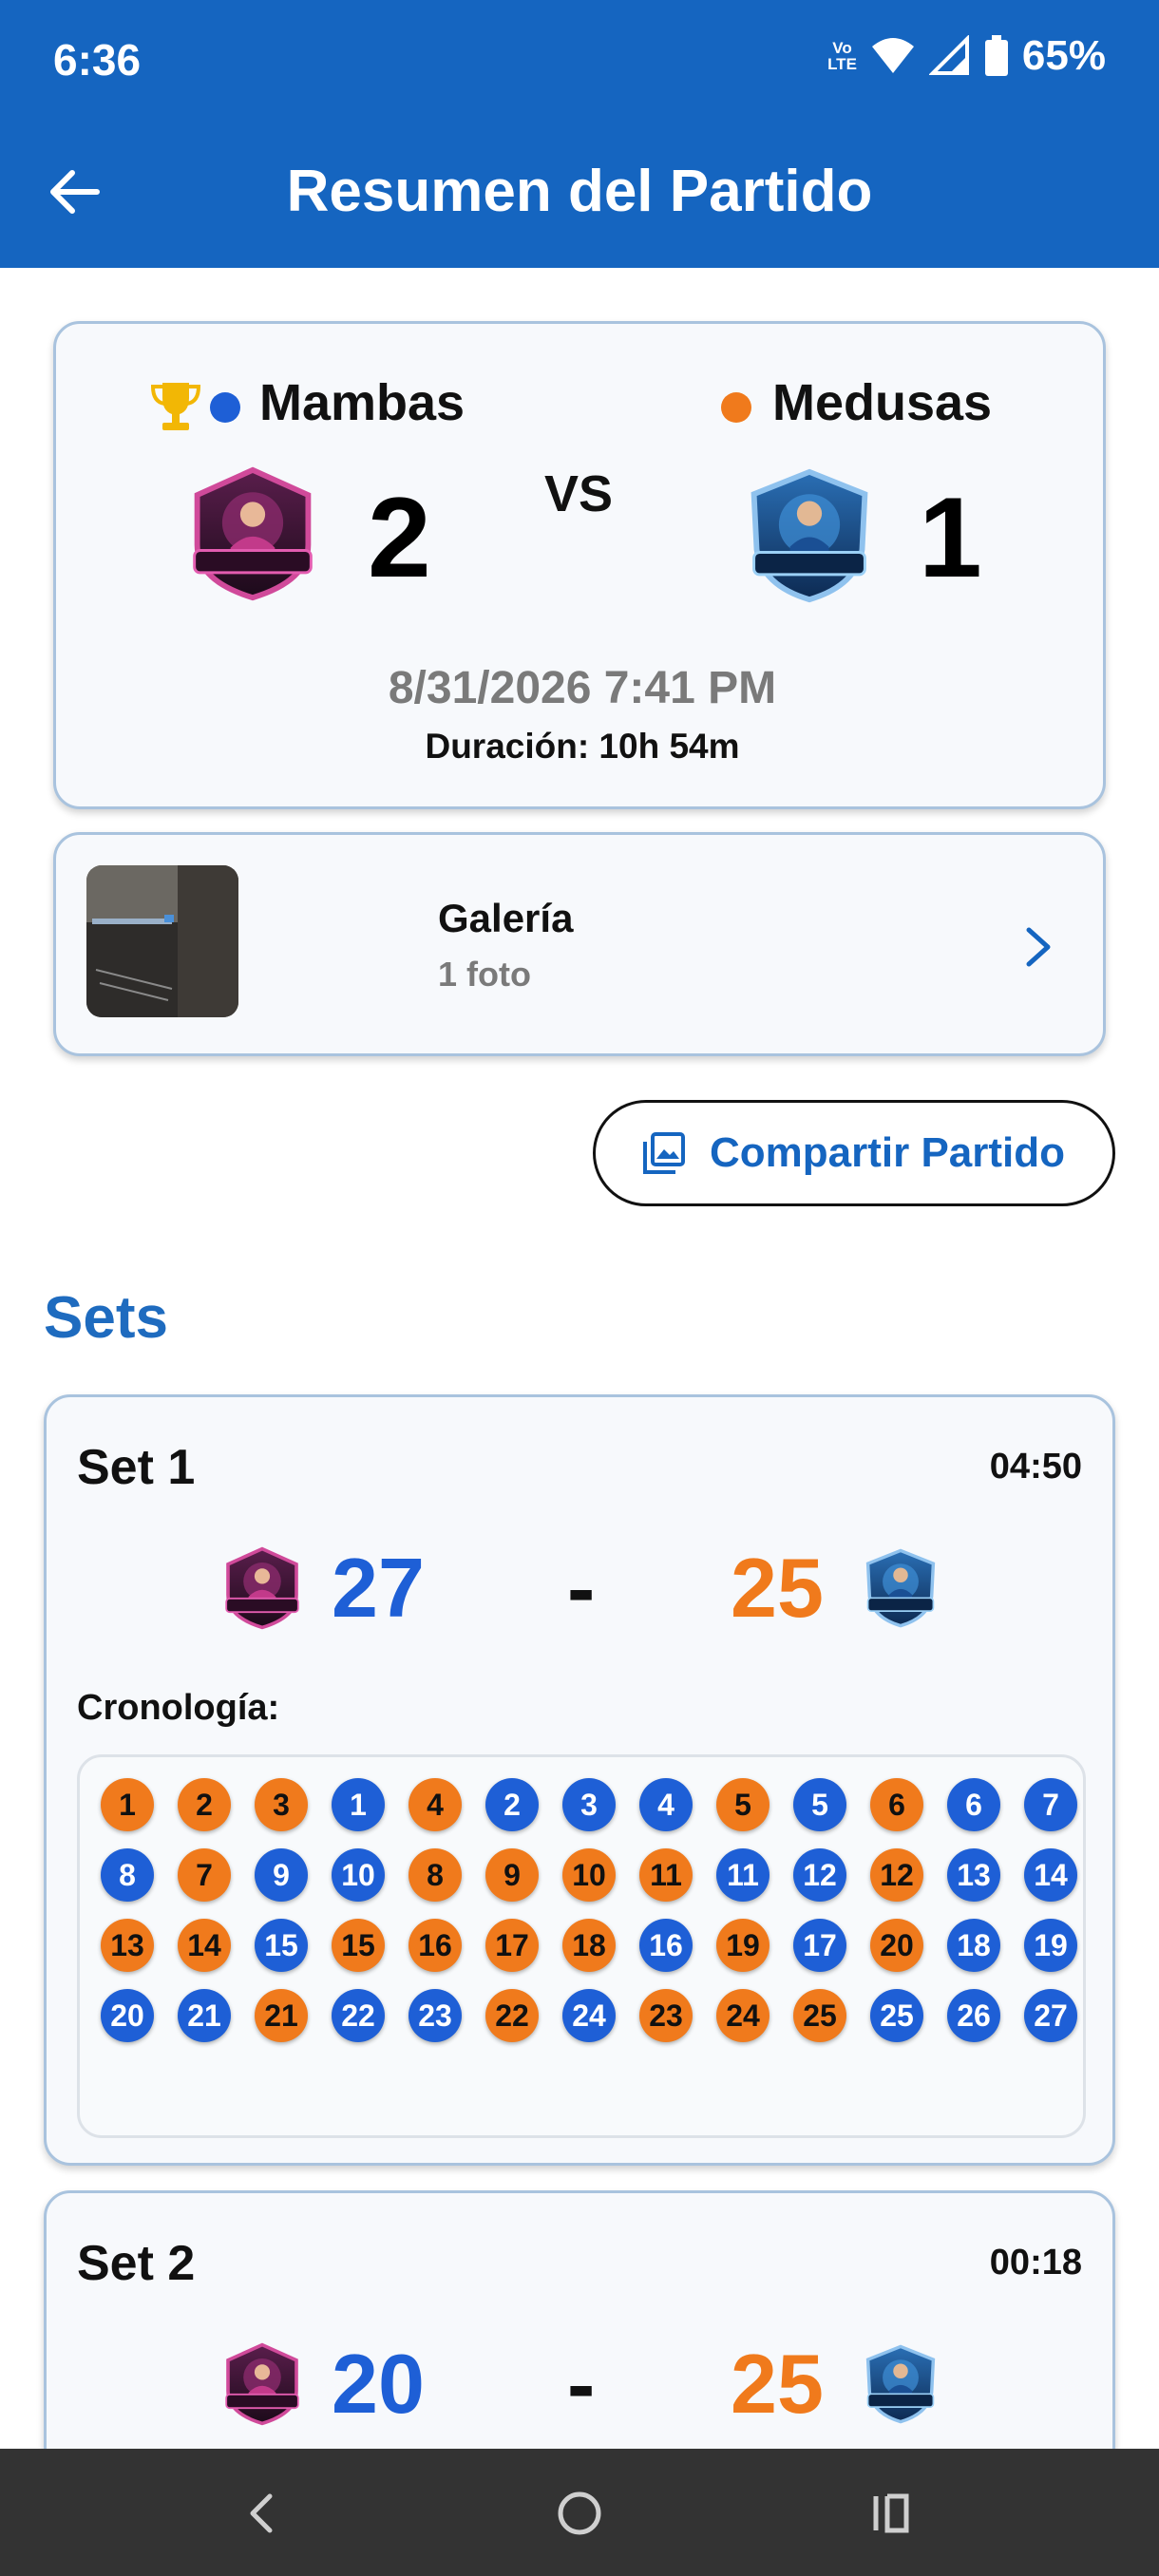 The image size is (1159, 2576). I want to click on timeline-point-team-a: 24, so click(589, 2015).